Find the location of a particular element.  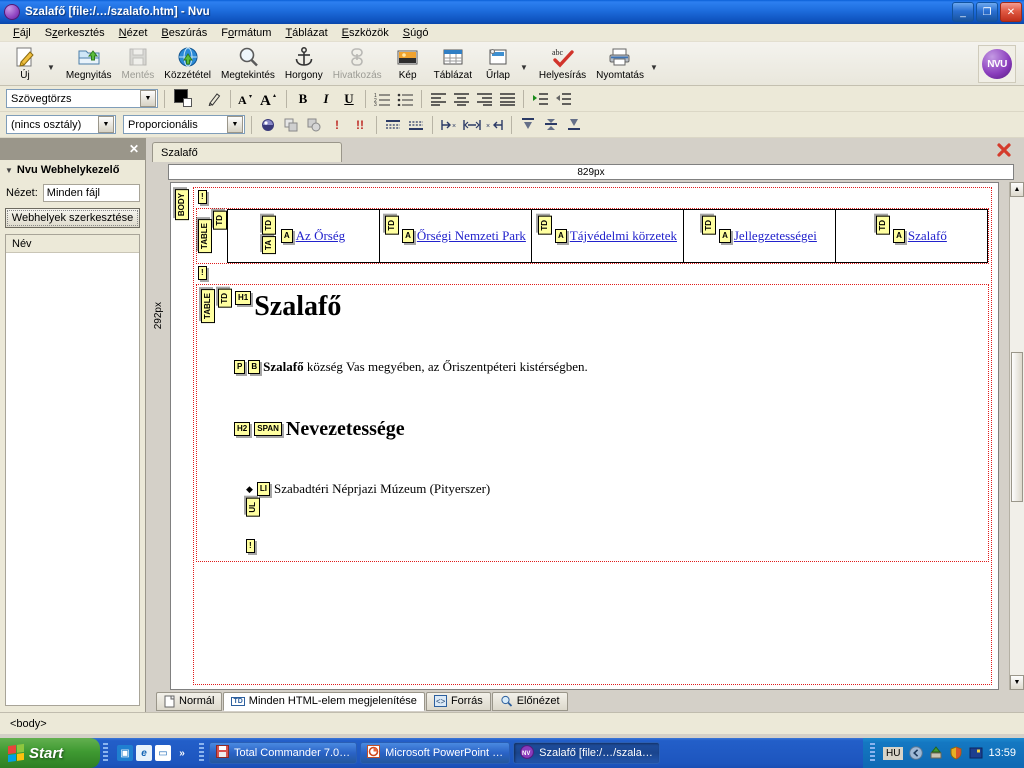

edit-sites-button: Webhelyek szerkesztése is located at coordinates (72, 218).